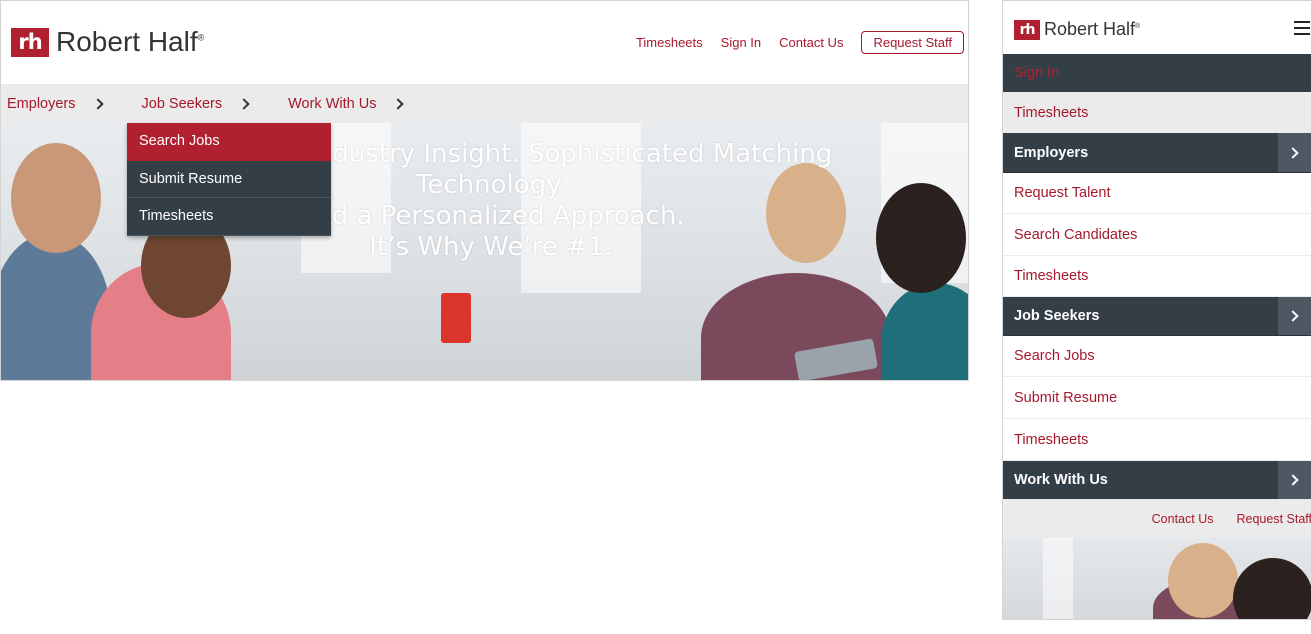 This screenshot has height=634, width=1311. I want to click on mobile-timesheets-top: Timesheets, so click(1157, 113).